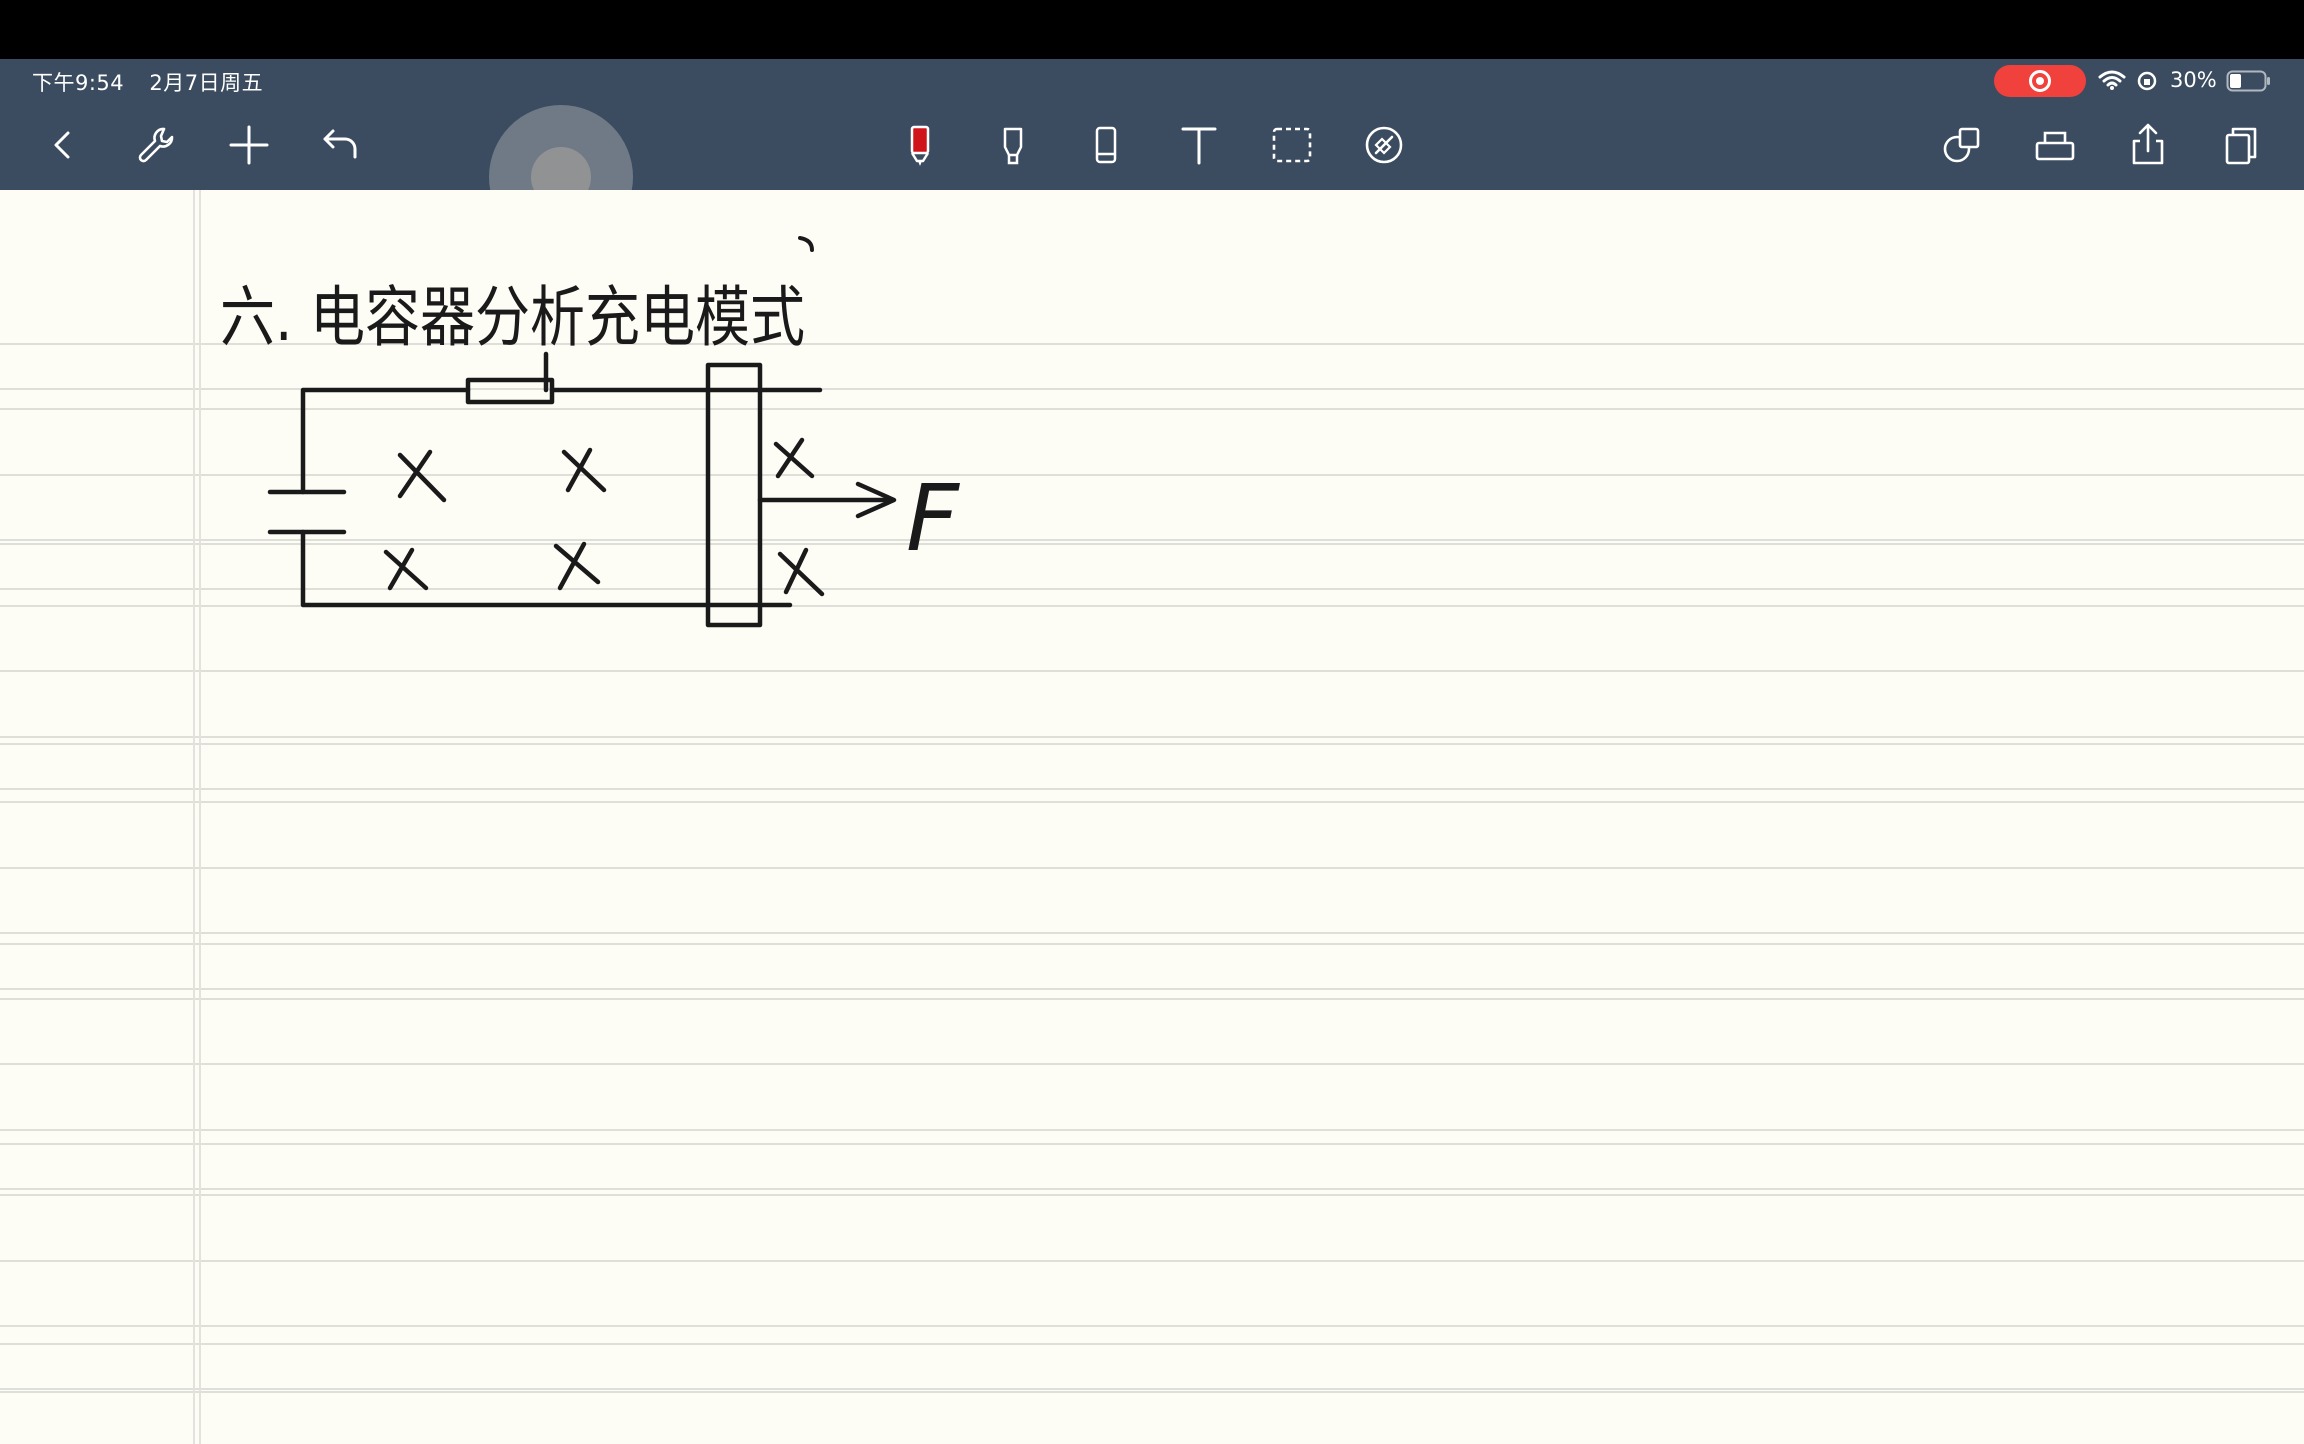 The image size is (2304, 1444). Describe the element at coordinates (1152, 81) in the screenshot. I see `status-bar: 下午9:54 2月7日周五 30%` at that location.